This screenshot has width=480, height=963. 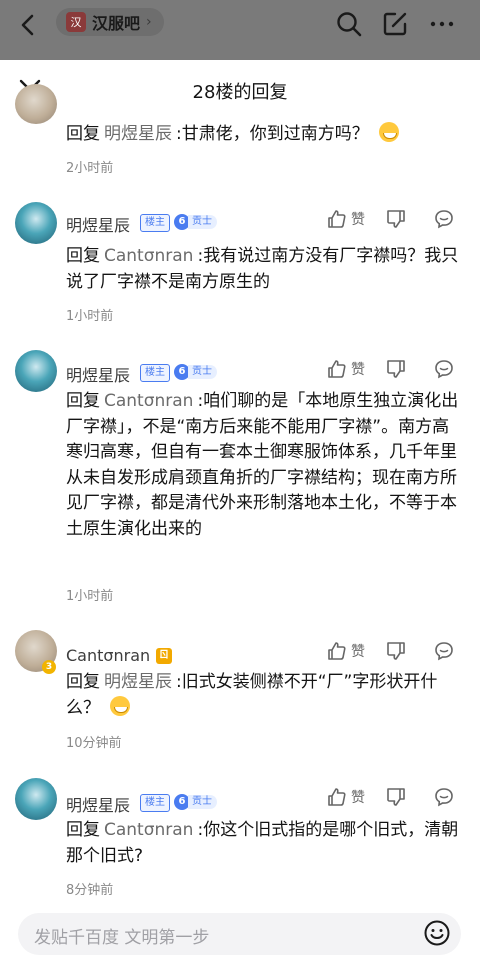 What do you see at coordinates (252, 695) in the screenshot?
I see `reply-content: 回复 明煜星辰:旧式女装侧襟不开“厂”字形状开什么？` at bounding box center [252, 695].